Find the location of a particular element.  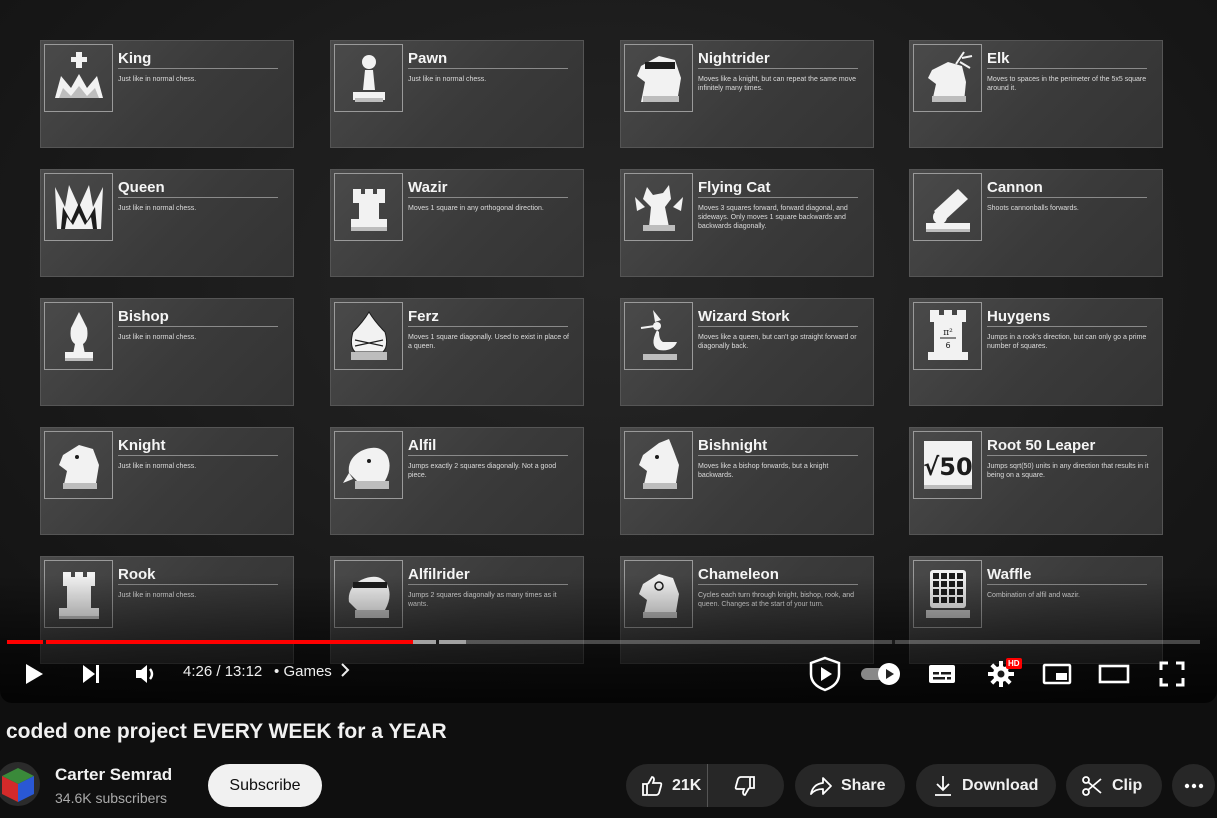

skip-next-icon is located at coordinates (91, 674).